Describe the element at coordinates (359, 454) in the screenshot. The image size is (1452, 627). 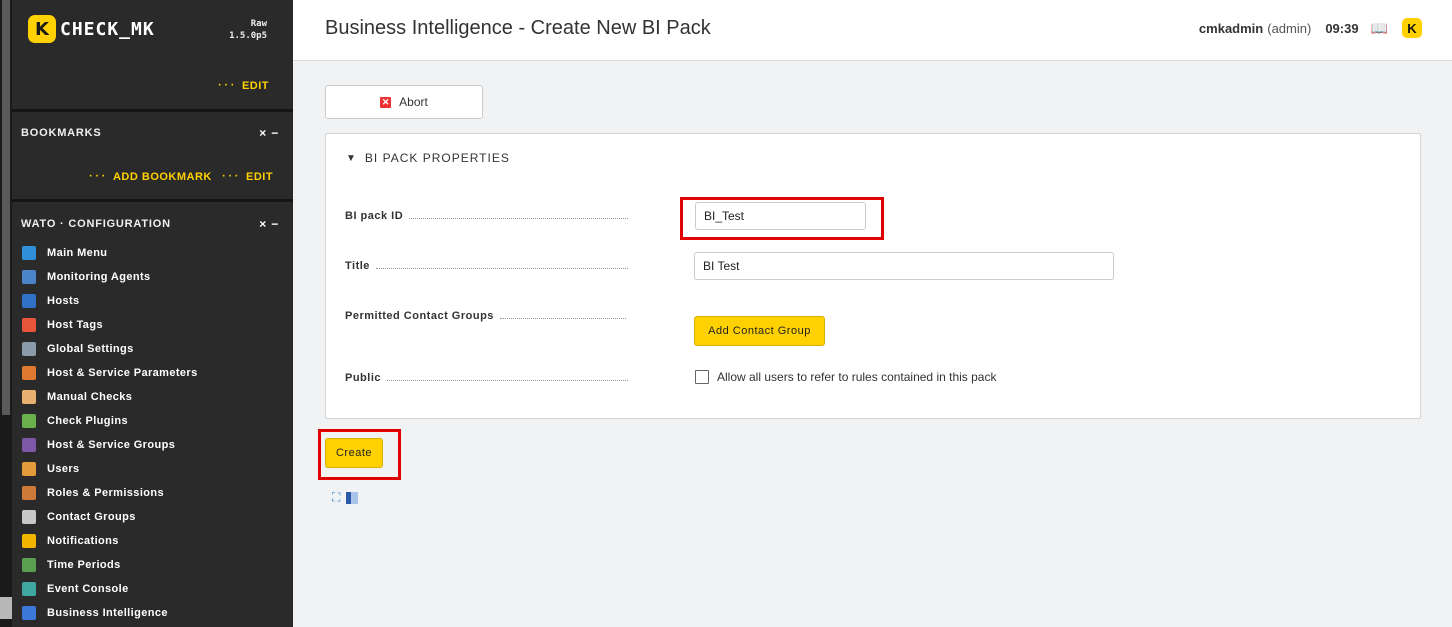
I see `highlight-box-create` at that location.